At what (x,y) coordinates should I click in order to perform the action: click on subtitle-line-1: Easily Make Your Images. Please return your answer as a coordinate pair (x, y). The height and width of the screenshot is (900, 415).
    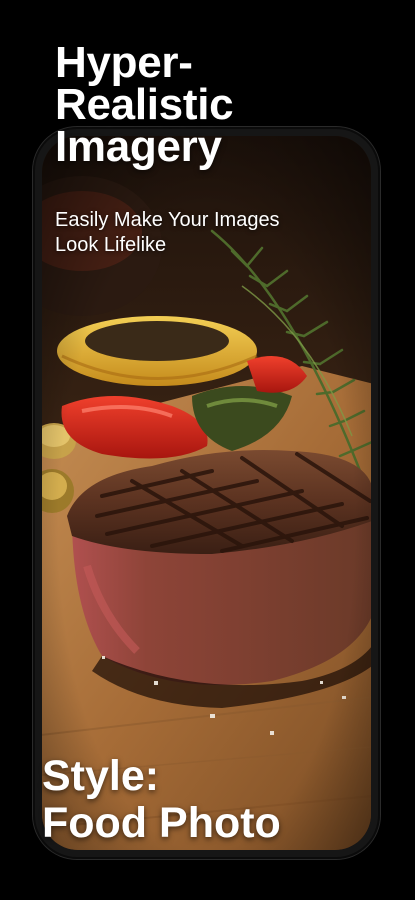
    Looking at the image, I should click on (167, 220).